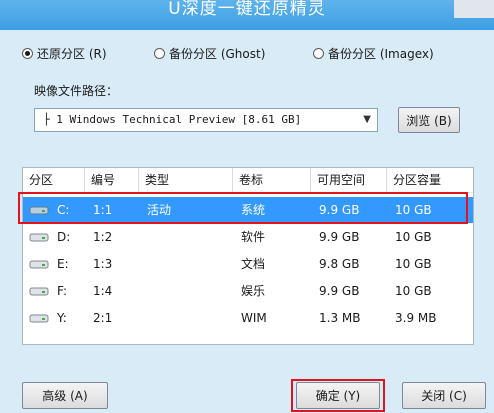 This screenshot has height=413, width=494. What do you see at coordinates (103, 291) in the screenshot?
I see `cell-number: 1:4` at bounding box center [103, 291].